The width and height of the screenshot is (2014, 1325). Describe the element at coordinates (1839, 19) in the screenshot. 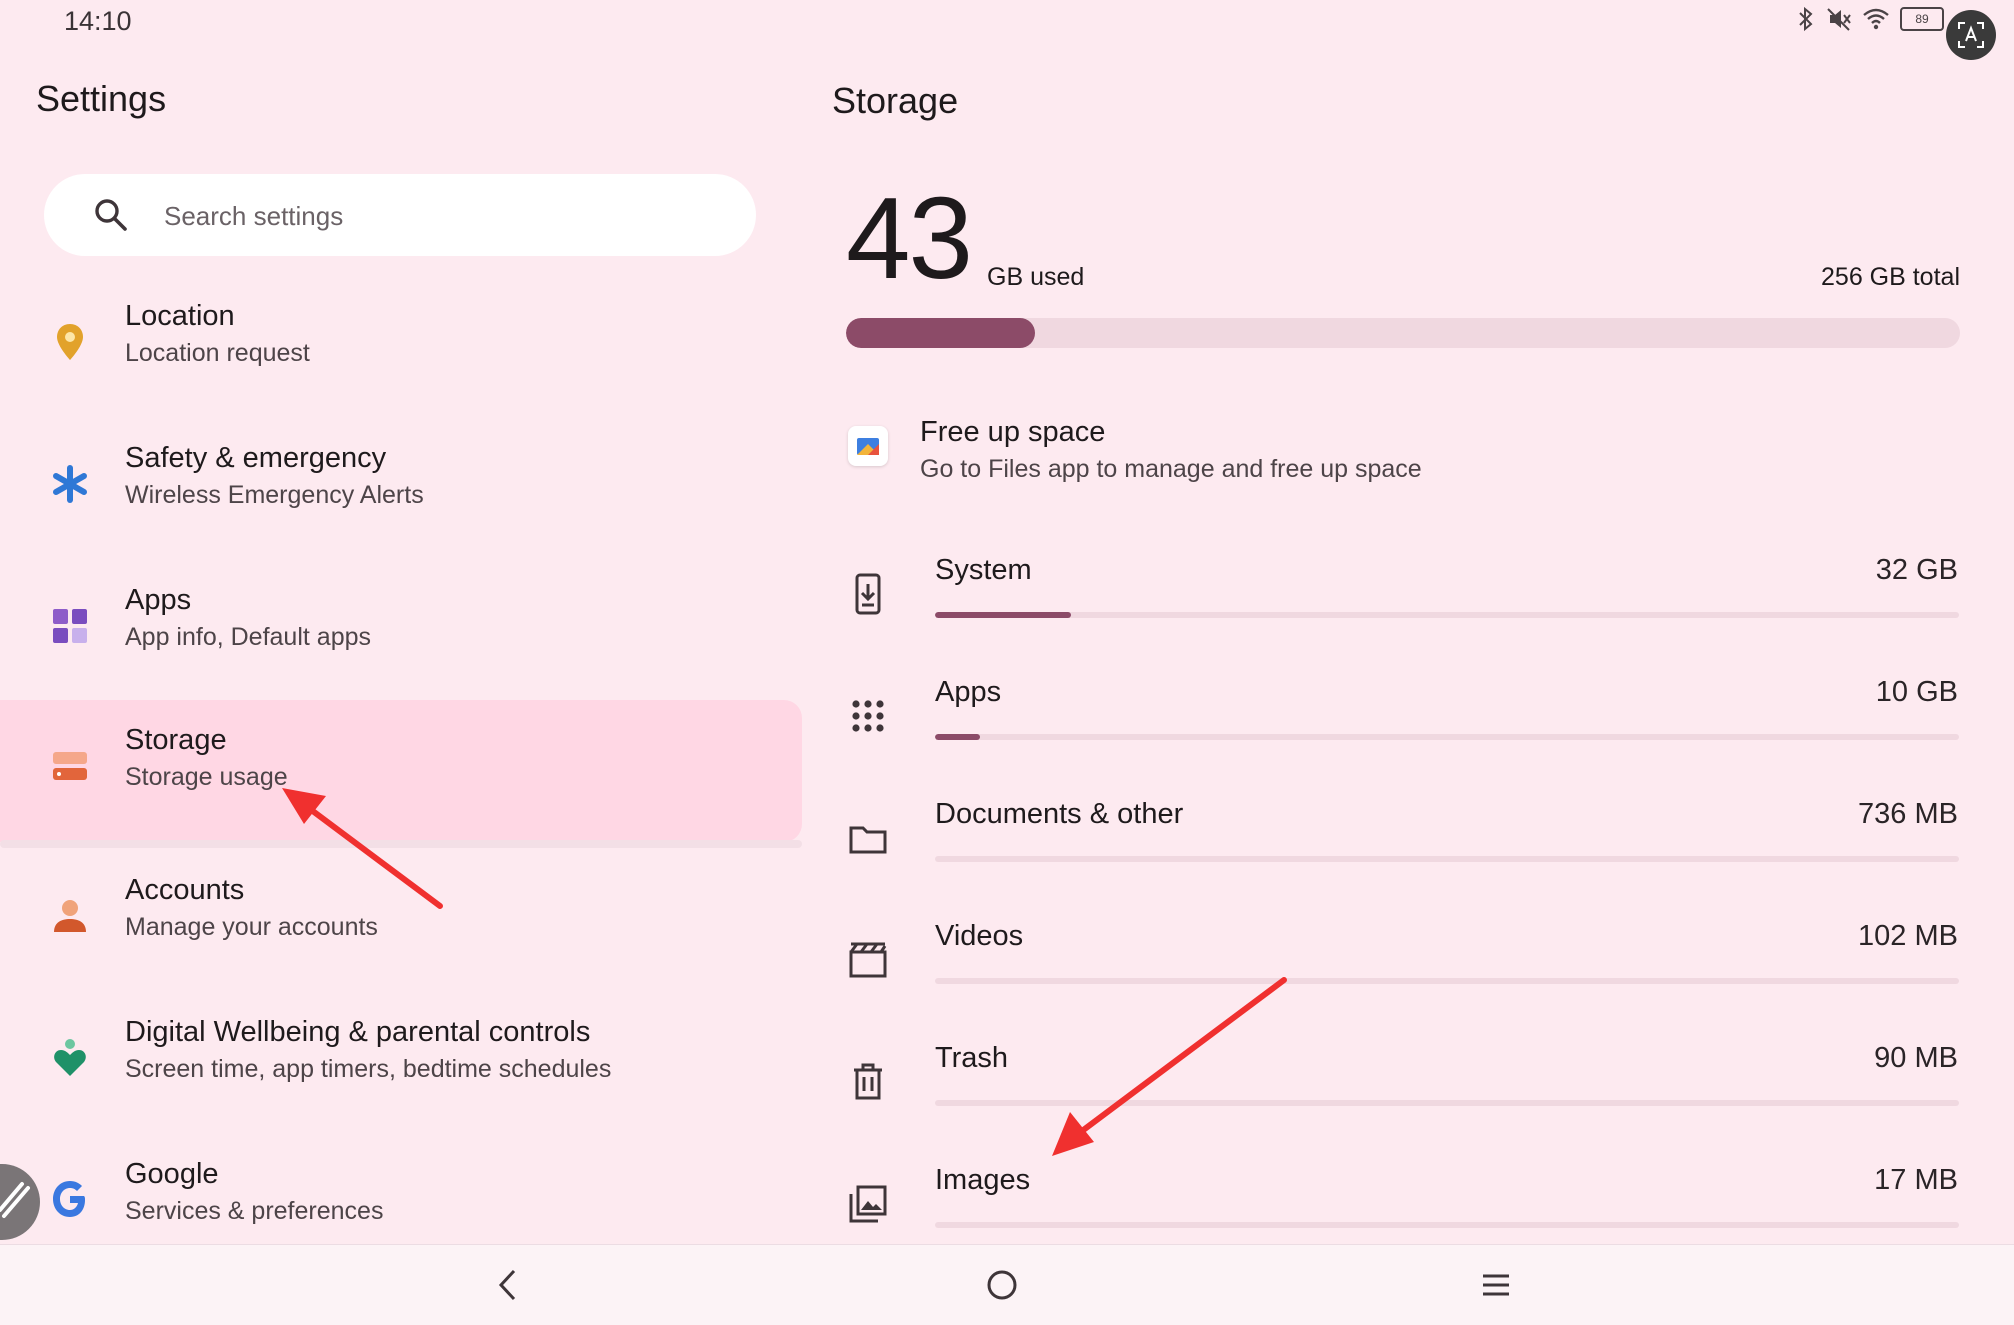

I see `mute-icon` at that location.